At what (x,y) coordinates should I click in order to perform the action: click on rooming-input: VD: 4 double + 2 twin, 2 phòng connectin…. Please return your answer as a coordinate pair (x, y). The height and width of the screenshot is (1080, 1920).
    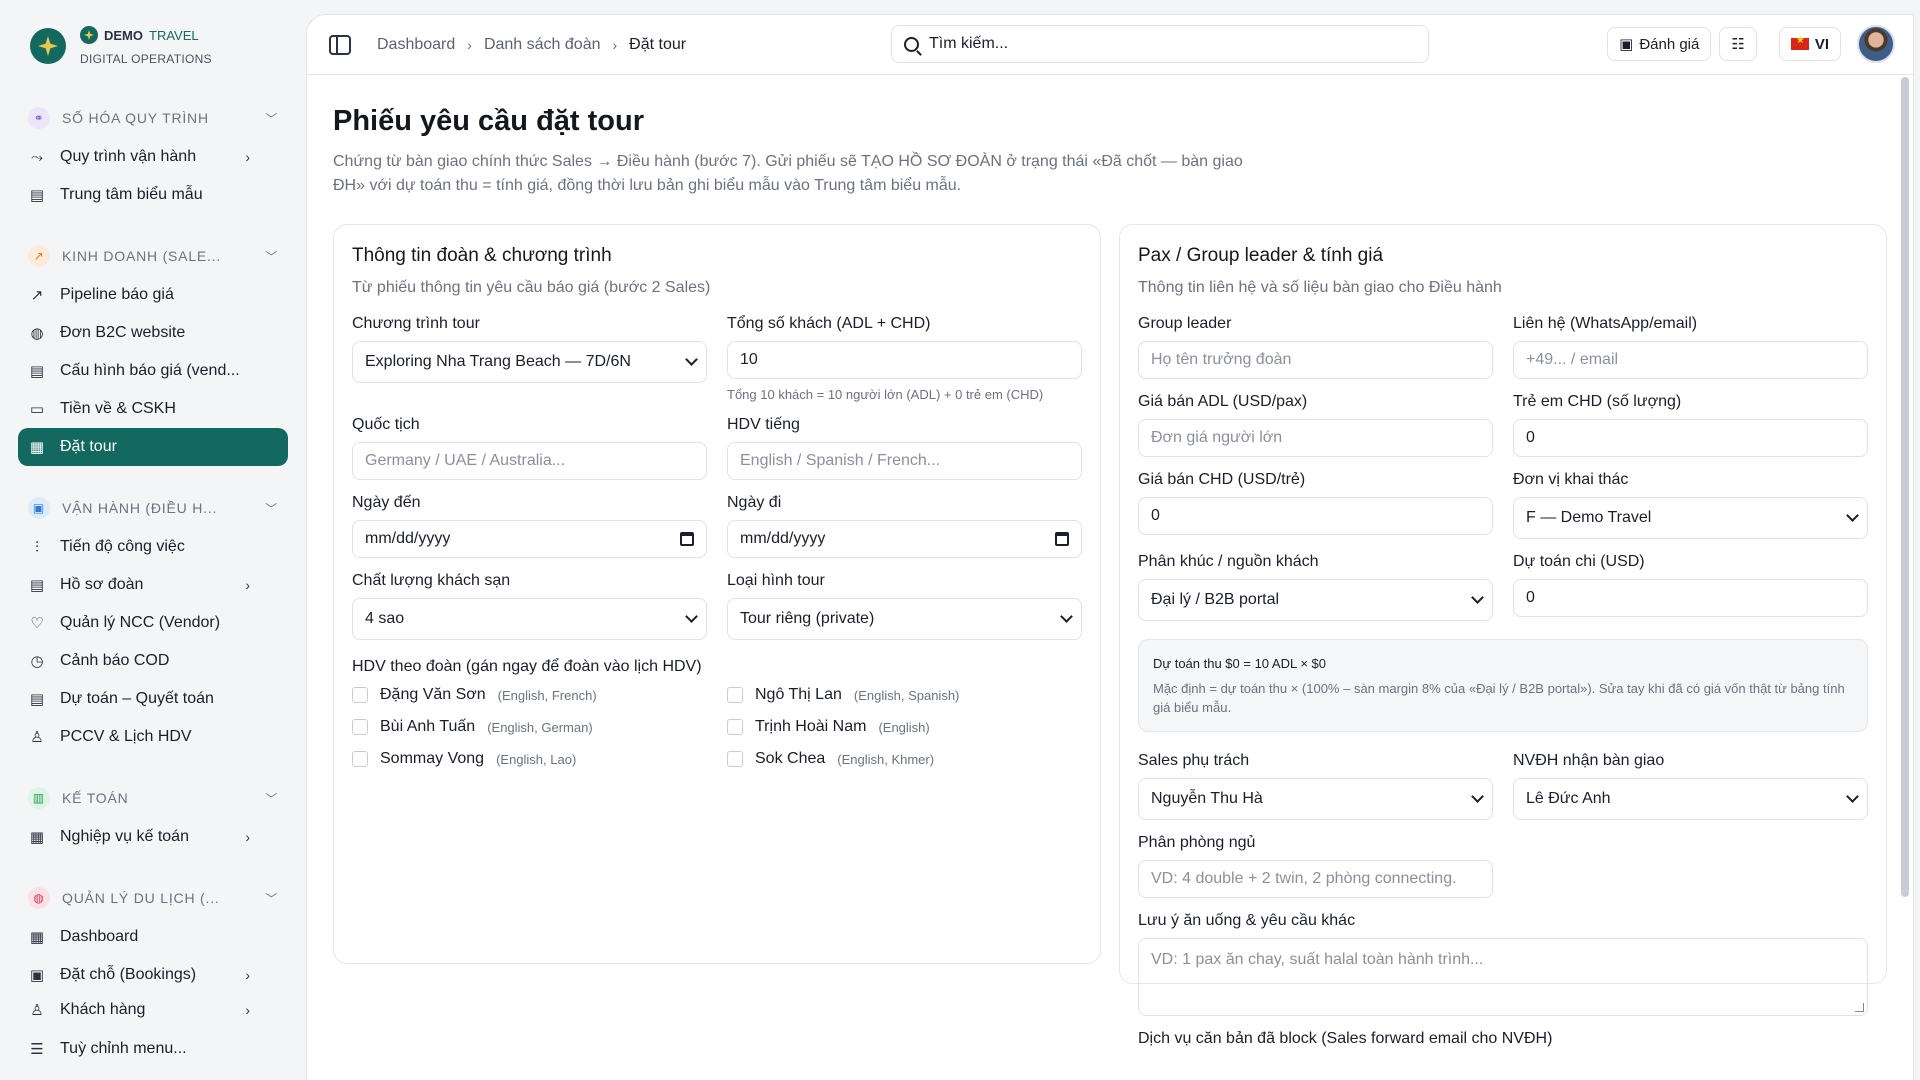
    Looking at the image, I should click on (1315, 879).